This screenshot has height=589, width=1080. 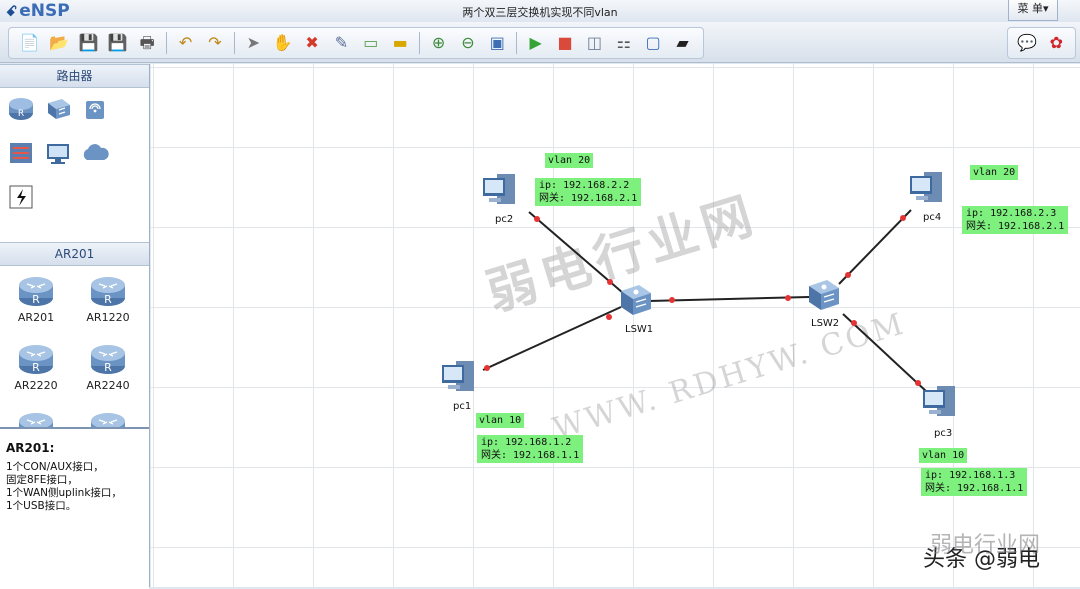 I want to click on delete-icon: ✖, so click(x=312, y=43).